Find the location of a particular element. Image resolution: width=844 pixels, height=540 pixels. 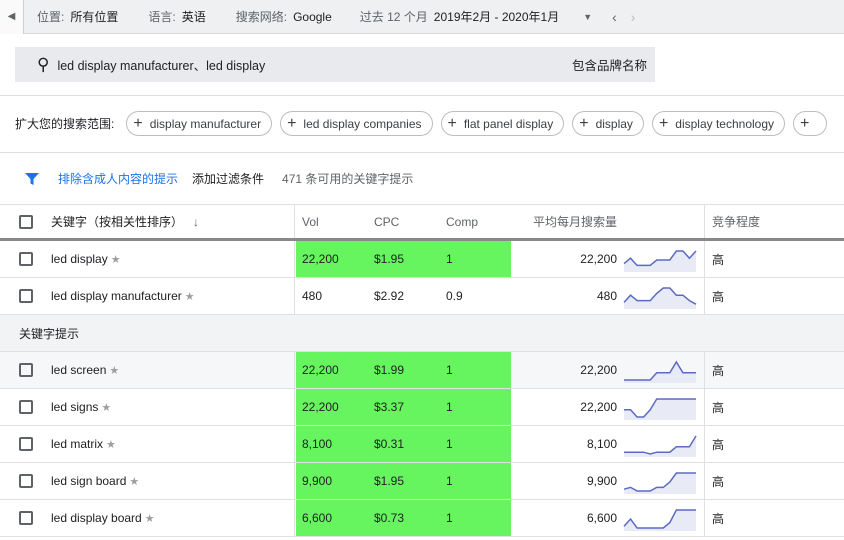

period-label: 过去 12 个月 is located at coordinates (393, 17).